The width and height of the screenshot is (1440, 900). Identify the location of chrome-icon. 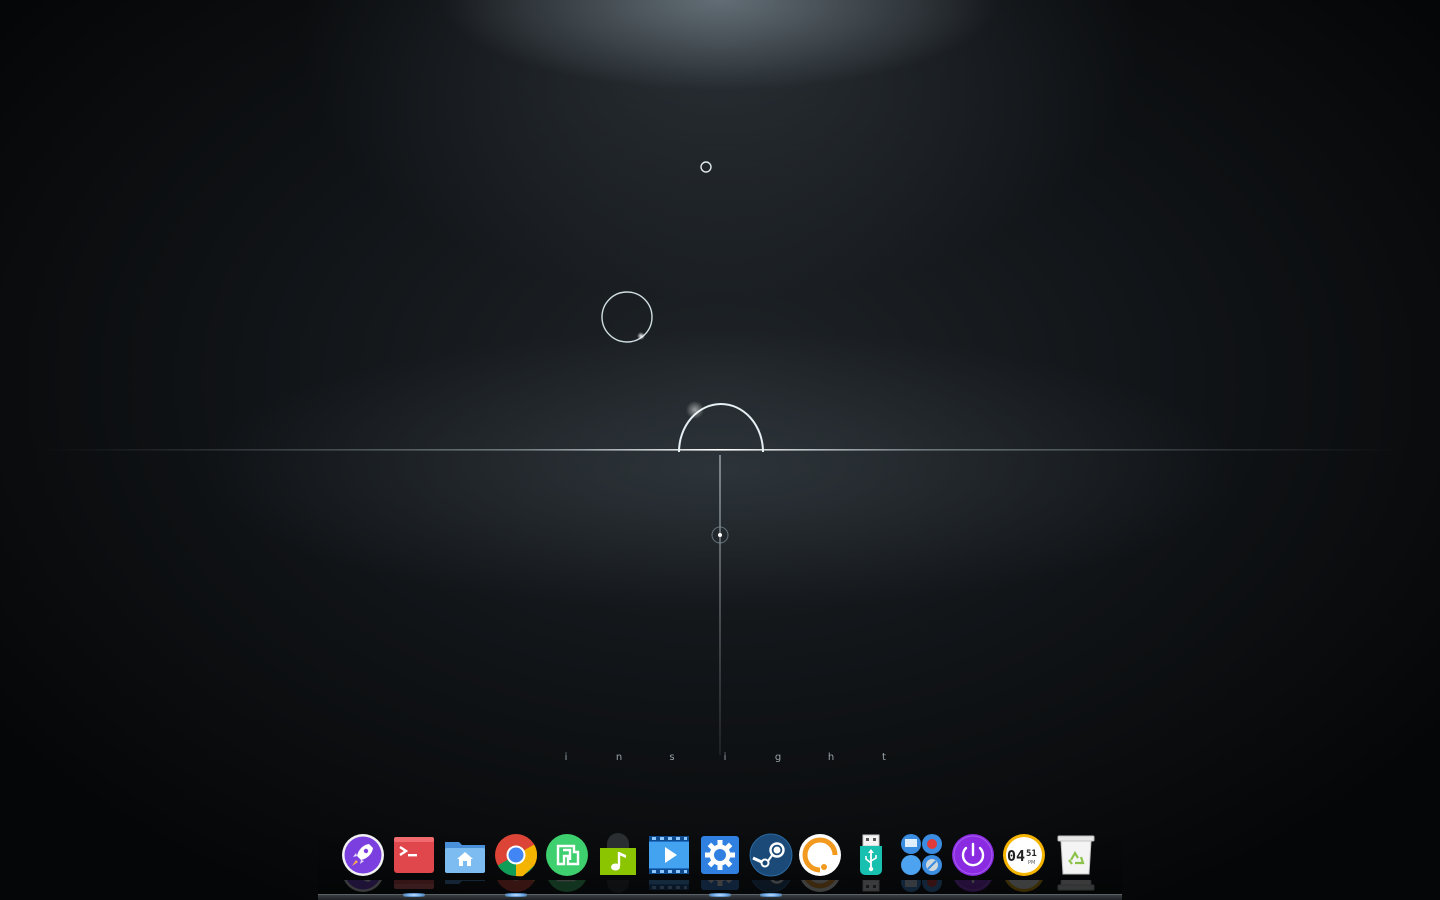
(516, 855).